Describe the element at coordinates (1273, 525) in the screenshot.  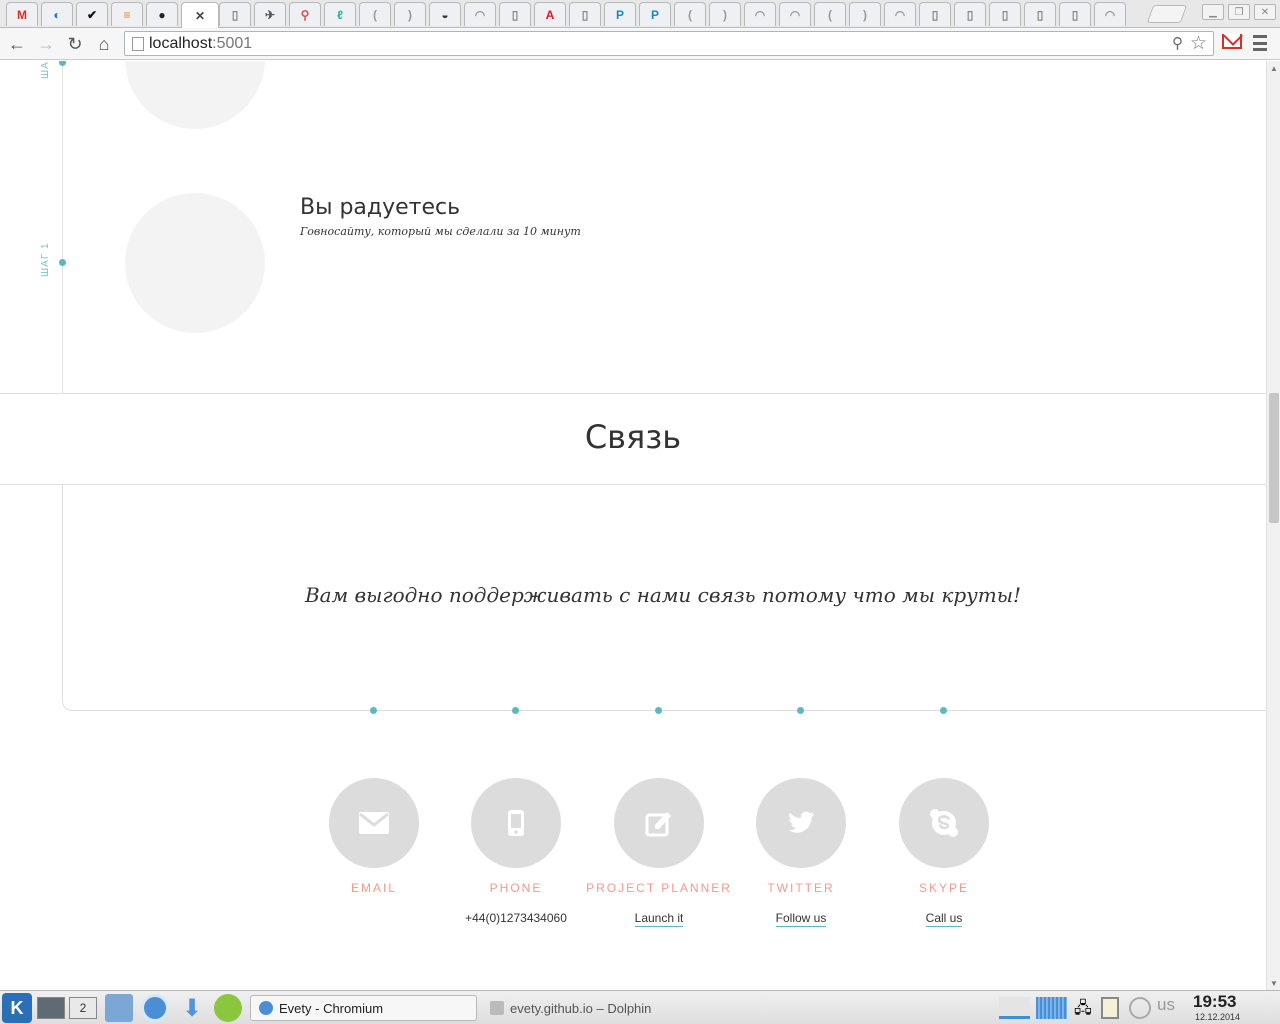
I see `vertical-scrollbar: ▲ ▼` at that location.